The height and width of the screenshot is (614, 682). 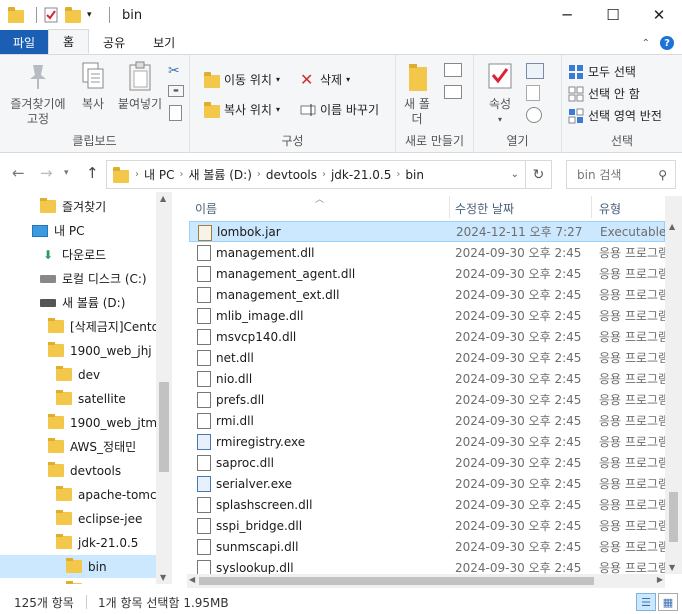 What do you see at coordinates (602, 71) in the screenshot?
I see `select-all-button: 모두 선택` at bounding box center [602, 71].